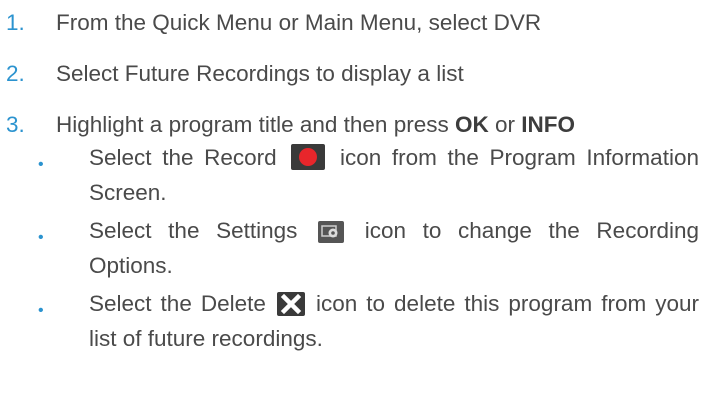  Describe the element at coordinates (15, 124) in the screenshot. I see `step-number: 3.` at that location.